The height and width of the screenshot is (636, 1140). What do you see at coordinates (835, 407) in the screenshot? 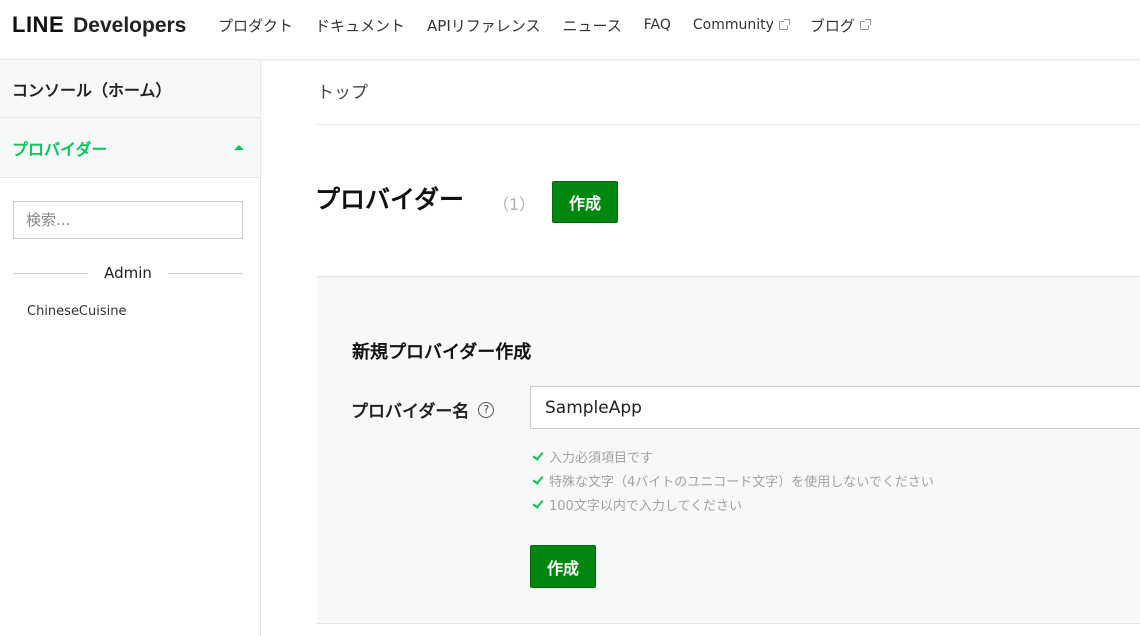
I see `provider-name-input` at bounding box center [835, 407].